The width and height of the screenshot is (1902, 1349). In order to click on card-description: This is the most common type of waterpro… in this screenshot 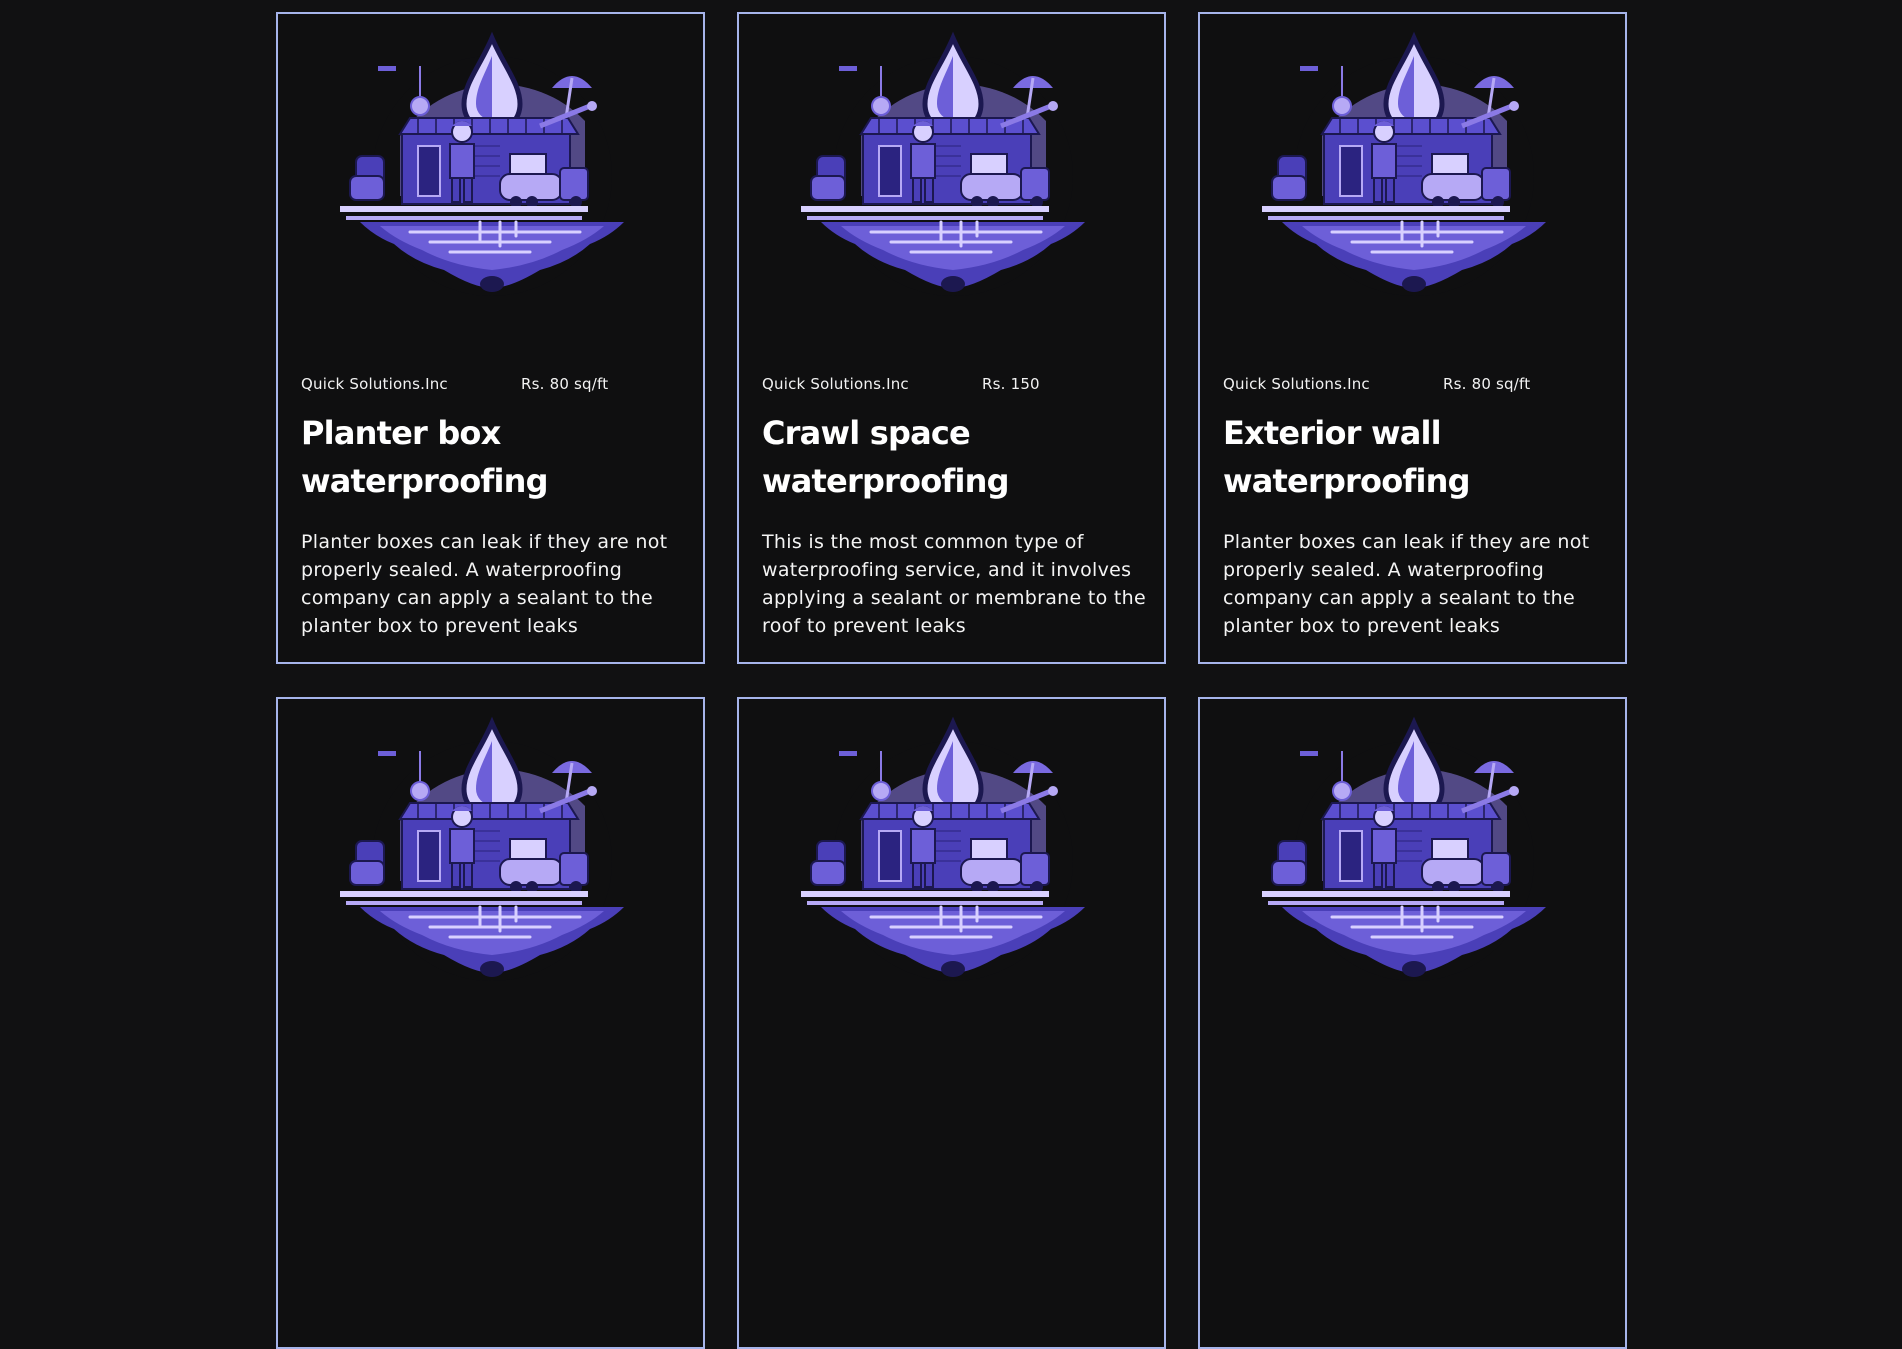, I will do `click(954, 584)`.